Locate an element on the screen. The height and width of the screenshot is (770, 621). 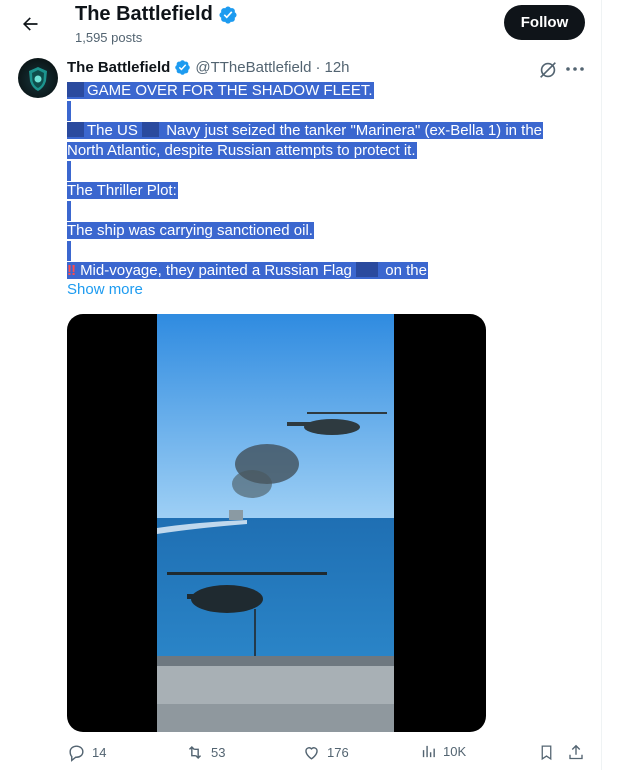
share-button is located at coordinates (576, 752).